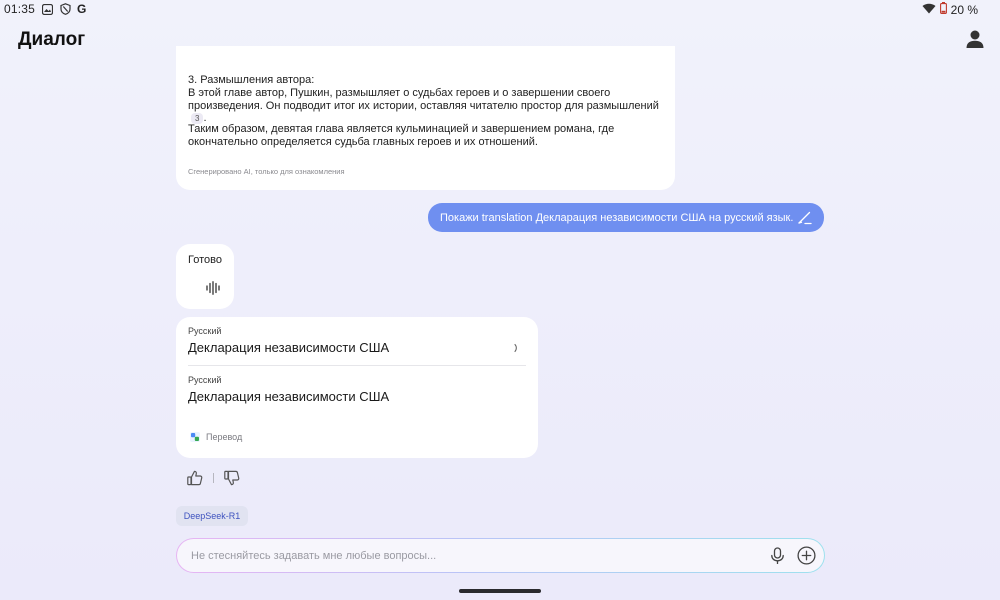  I want to click on feedback-separator, so click(213, 478).